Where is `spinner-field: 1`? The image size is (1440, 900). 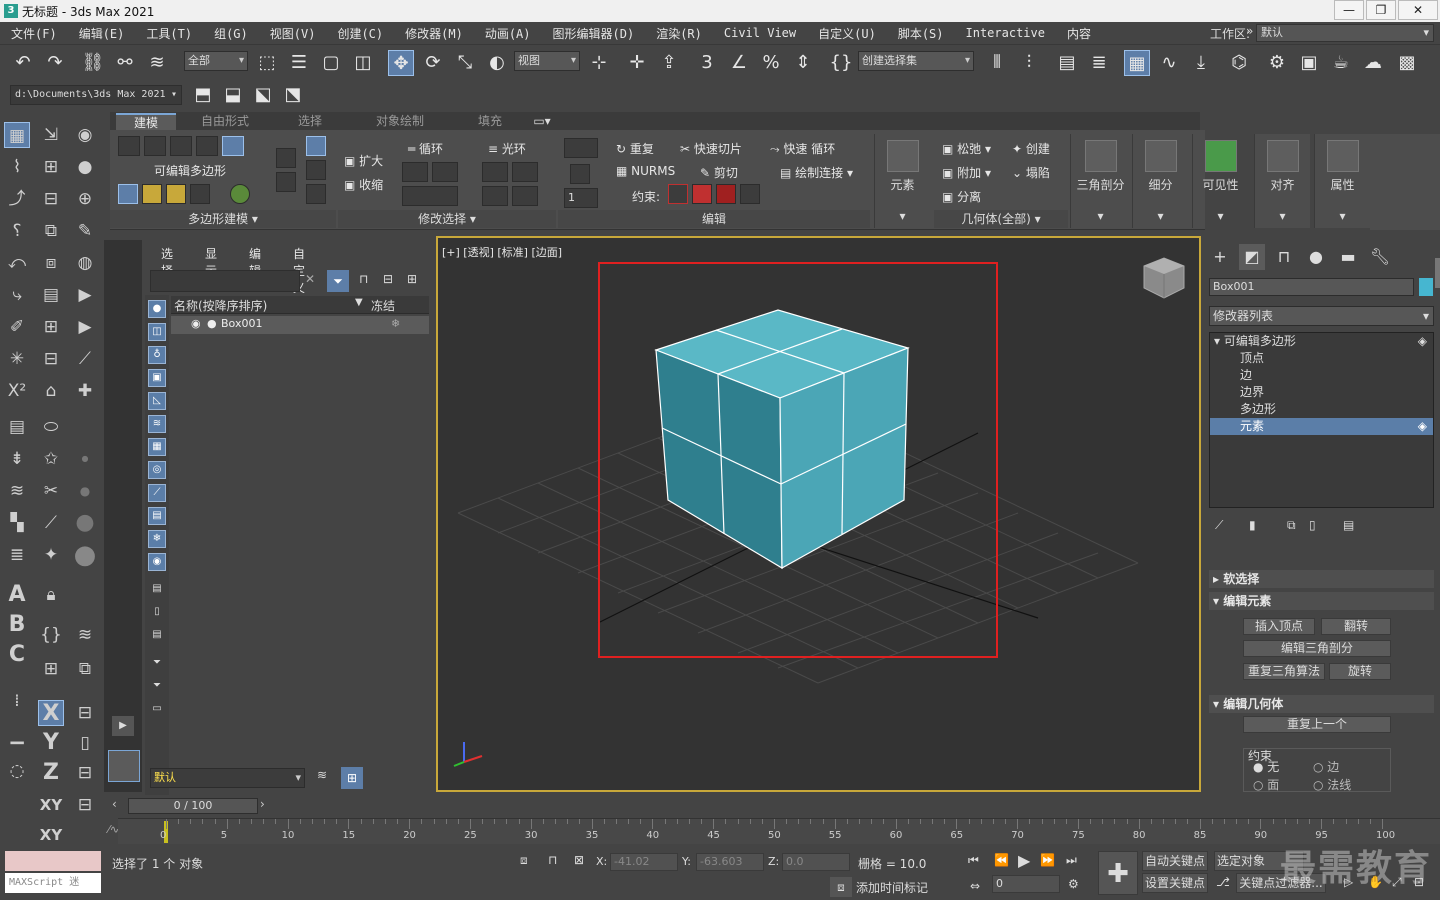
spinner-field: 1 is located at coordinates (581, 198).